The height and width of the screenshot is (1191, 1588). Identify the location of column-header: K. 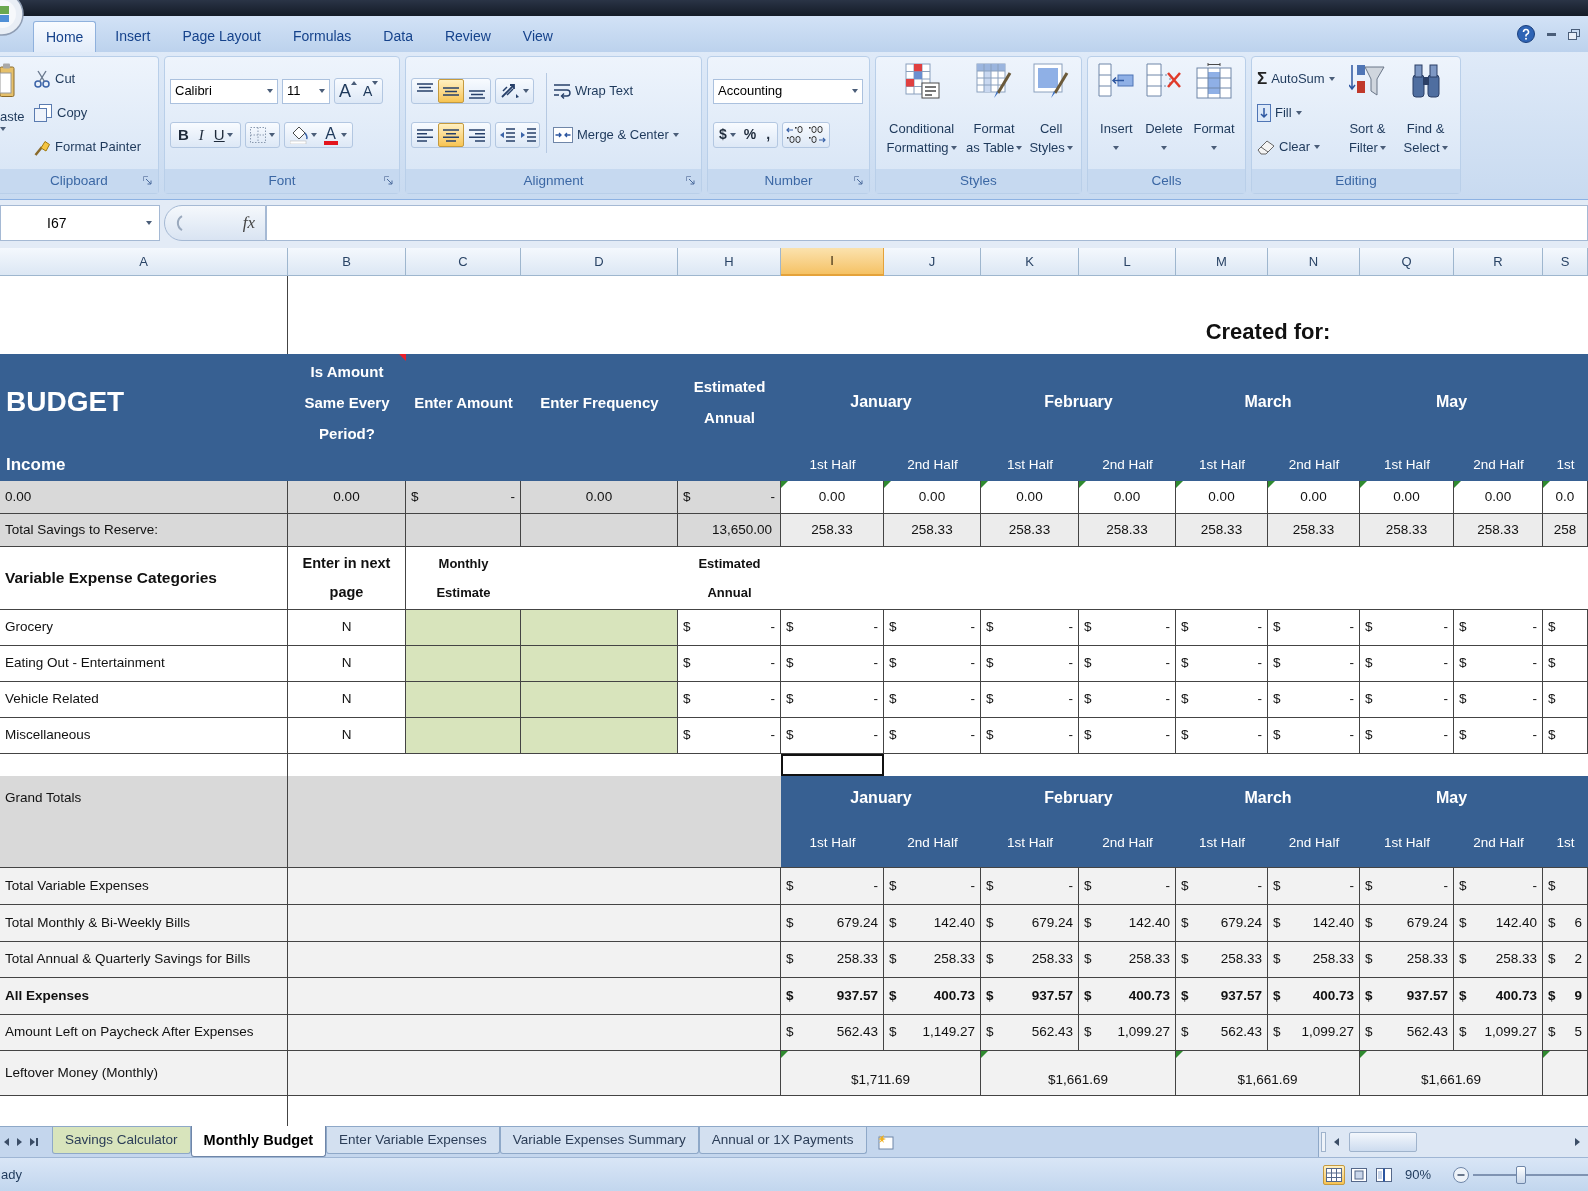
(1030, 262).